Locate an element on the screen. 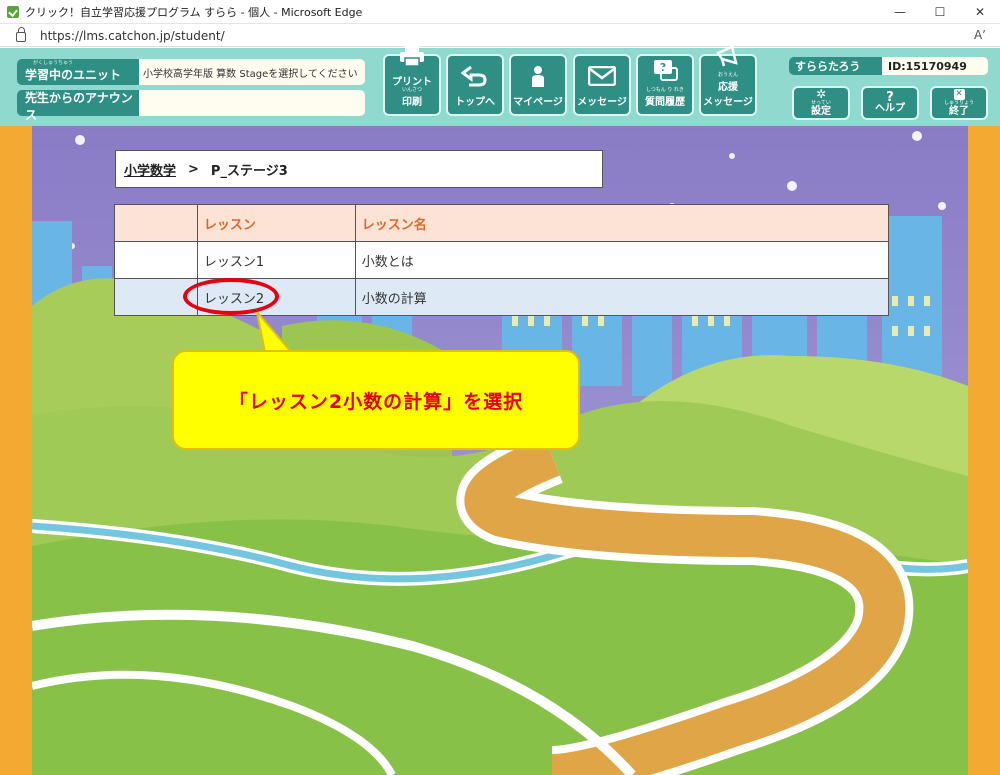  top-button: トップへ is located at coordinates (475, 85).